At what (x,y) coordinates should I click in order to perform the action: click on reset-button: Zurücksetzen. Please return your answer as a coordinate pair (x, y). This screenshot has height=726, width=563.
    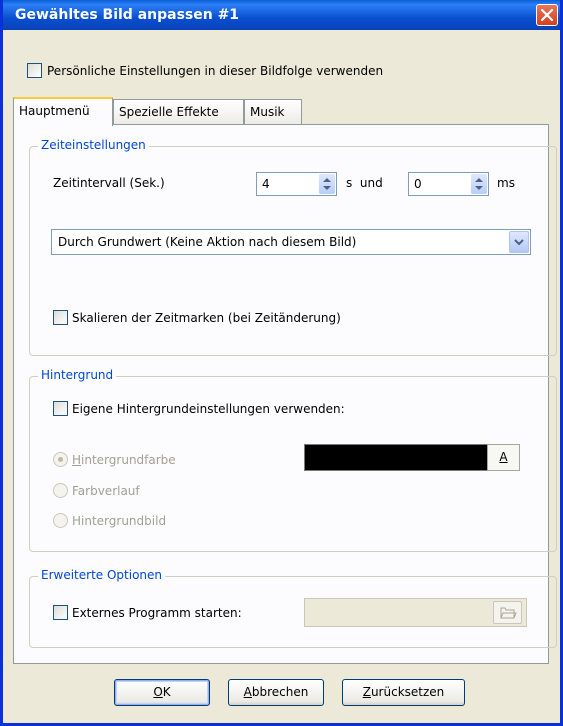
    Looking at the image, I should click on (403, 692).